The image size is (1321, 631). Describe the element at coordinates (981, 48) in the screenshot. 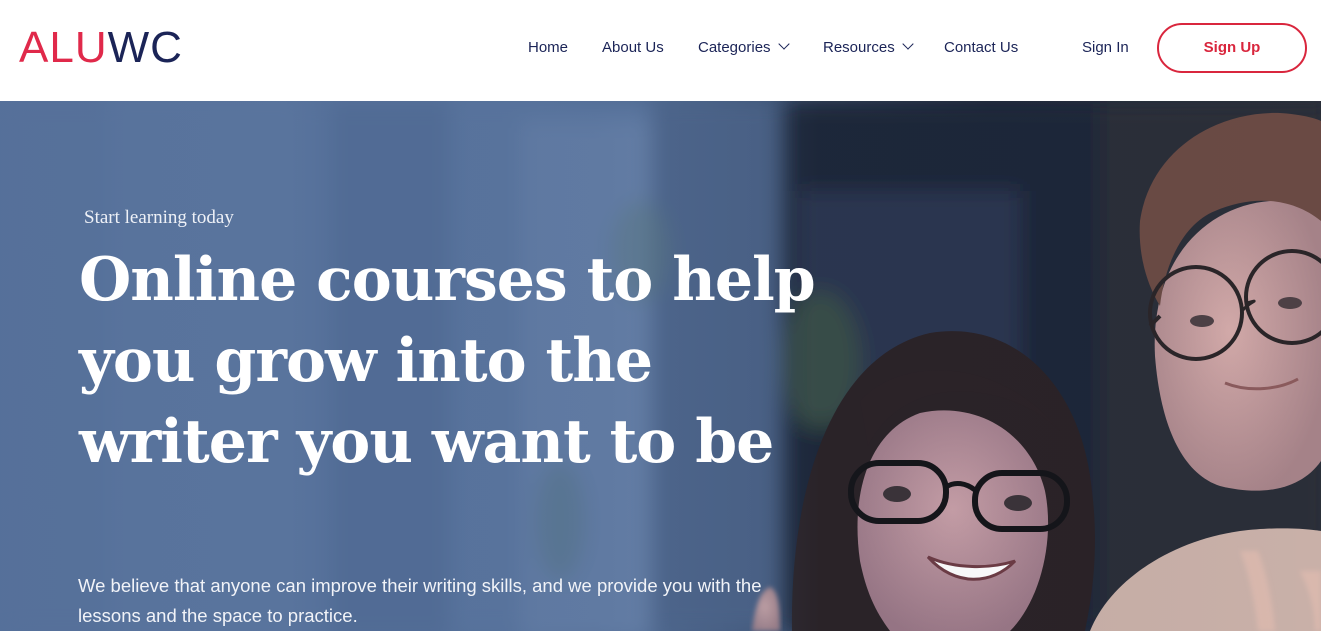

I see `nav-contact-link: Contact Us` at that location.